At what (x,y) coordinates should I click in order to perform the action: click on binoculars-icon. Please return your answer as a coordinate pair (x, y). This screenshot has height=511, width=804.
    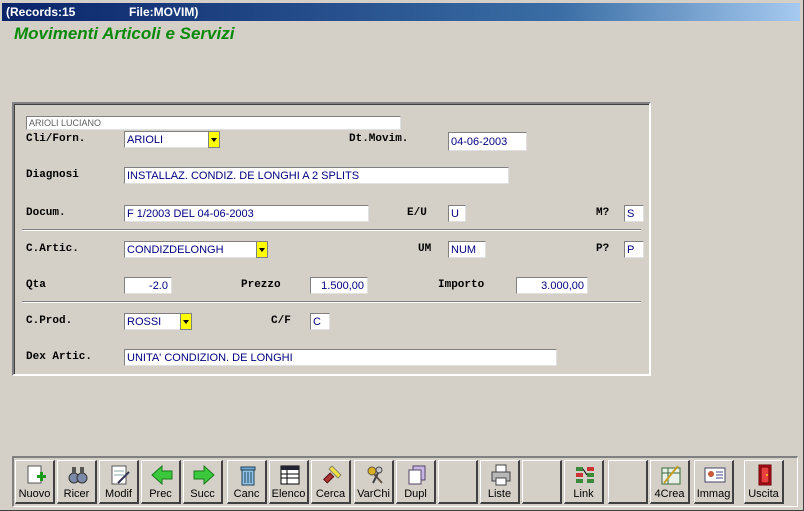
    Looking at the image, I should click on (78, 475).